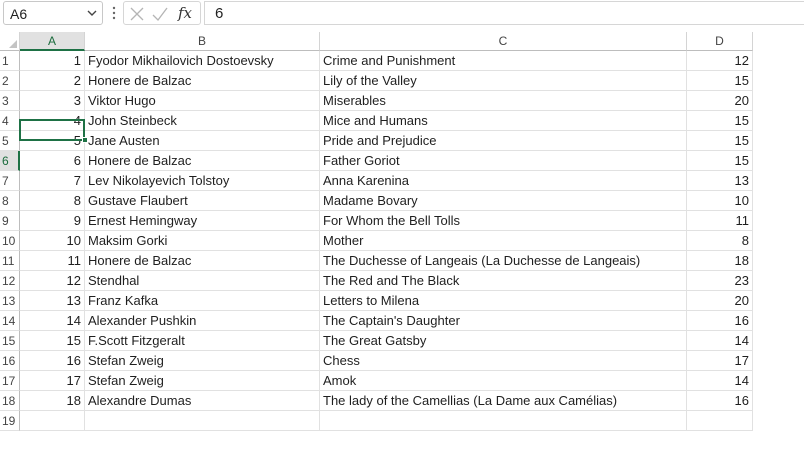 The width and height of the screenshot is (804, 452). What do you see at coordinates (202, 121) in the screenshot?
I see `cell-b4: John Steinbeck` at bounding box center [202, 121].